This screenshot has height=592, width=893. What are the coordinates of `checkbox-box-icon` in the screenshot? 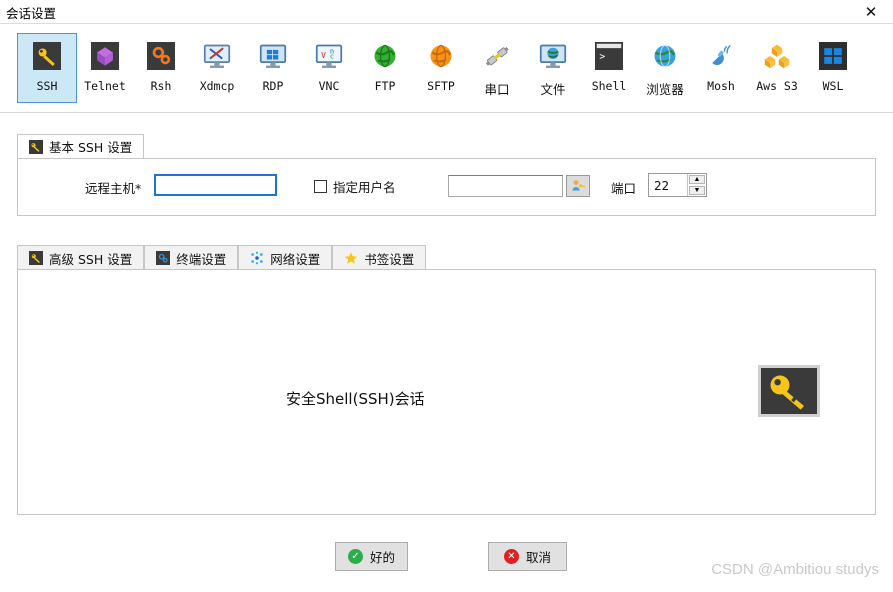 It's located at (320, 186).